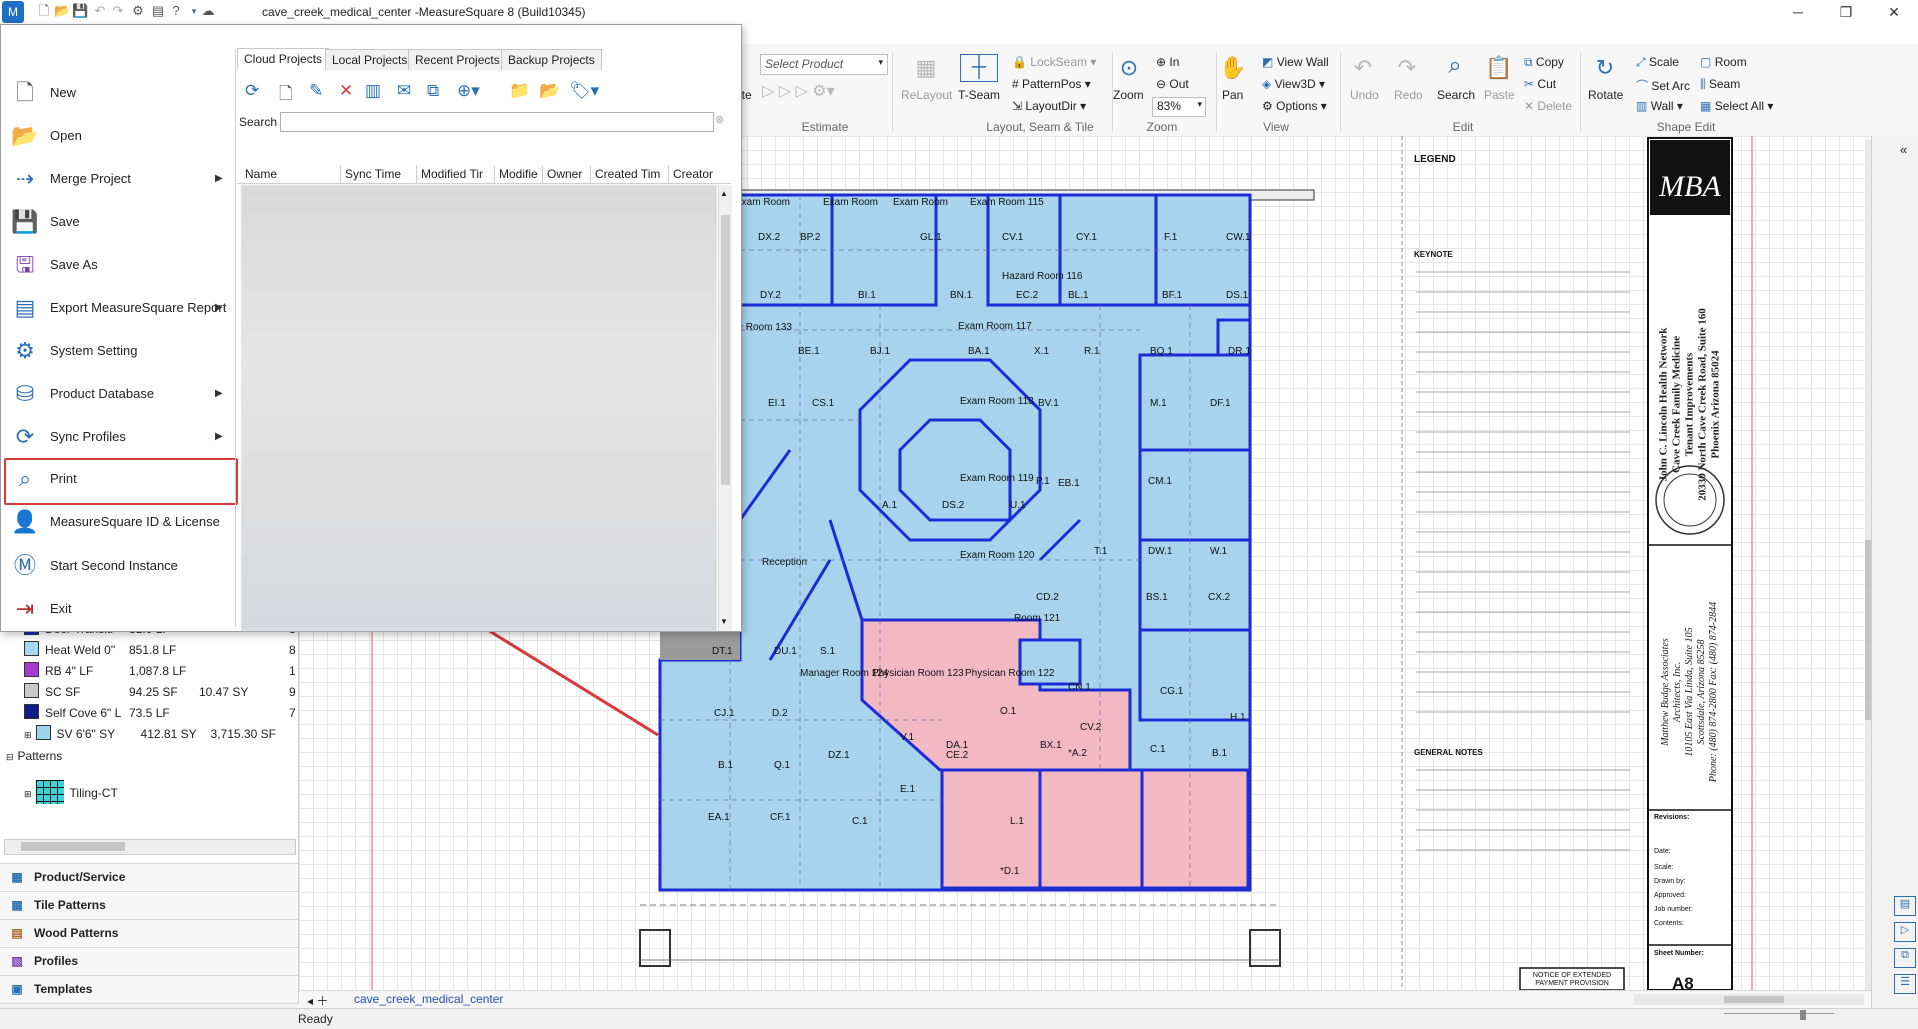  What do you see at coordinates (519, 91) in the screenshot?
I see `folder-icon: 📁` at bounding box center [519, 91].